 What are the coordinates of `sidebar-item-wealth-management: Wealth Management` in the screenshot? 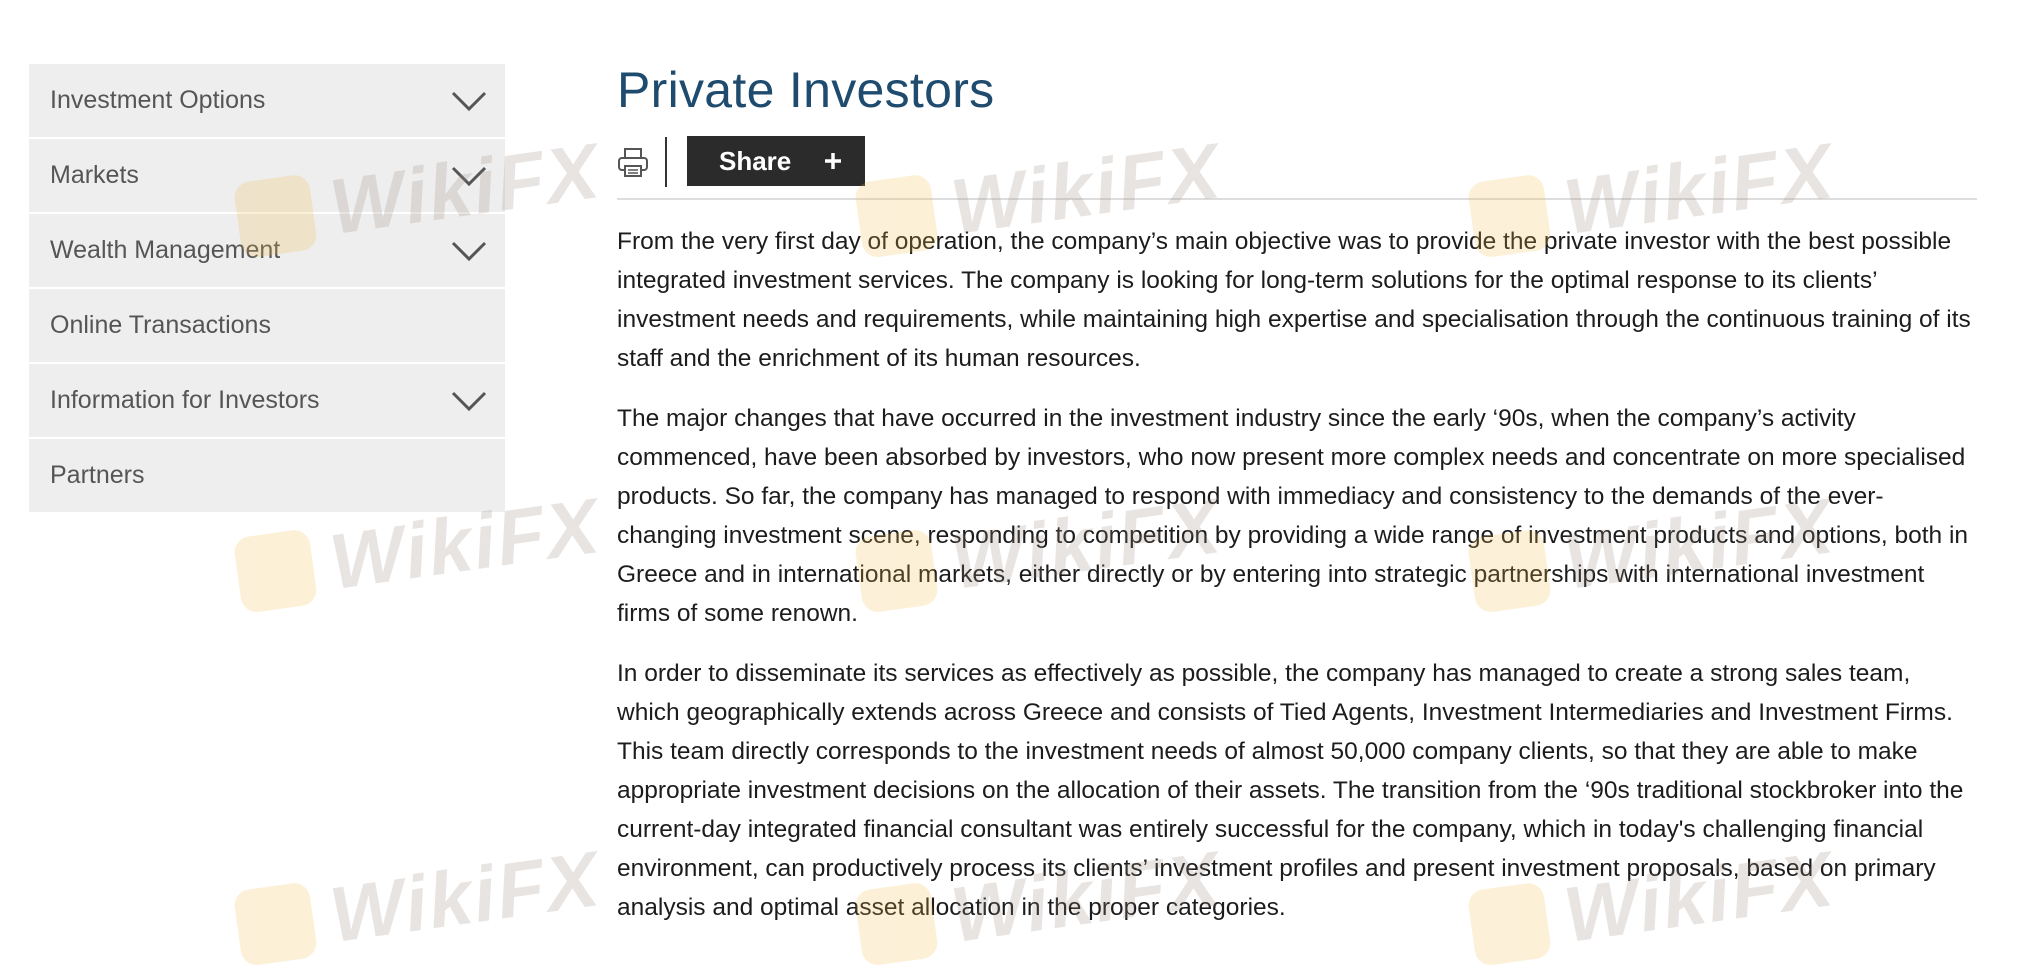 It's located at (267, 251).